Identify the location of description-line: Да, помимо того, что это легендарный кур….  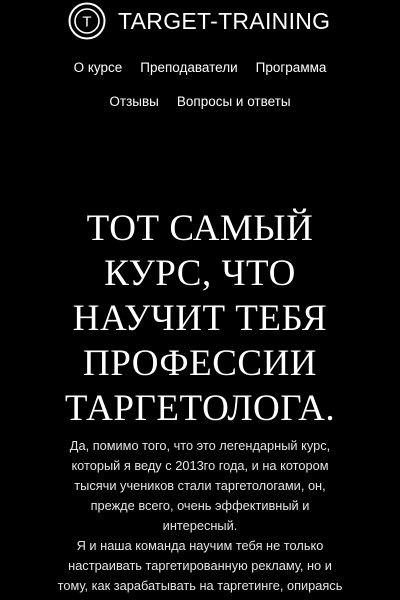
(200, 445).